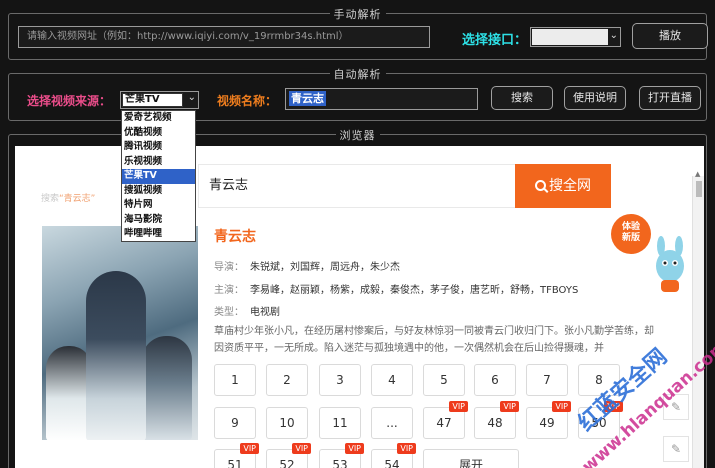 This screenshot has height=468, width=715. Describe the element at coordinates (247, 101) in the screenshot. I see `video-name-label: 视频名称：` at that location.